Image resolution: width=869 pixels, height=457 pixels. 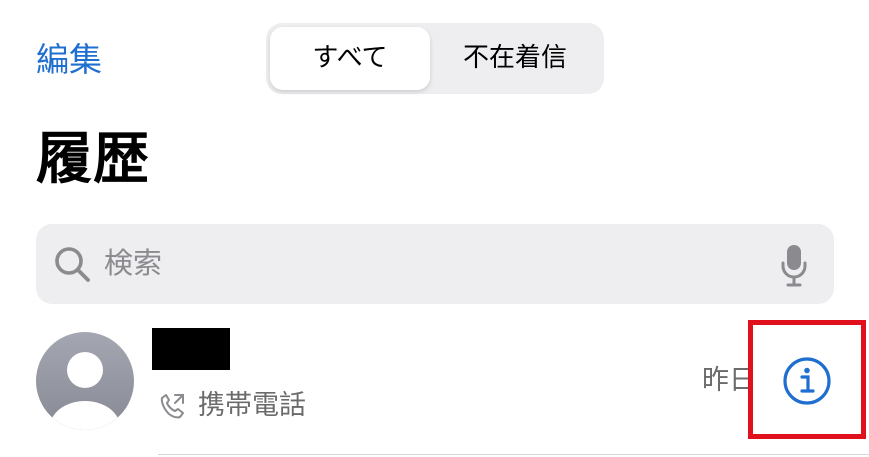 I want to click on phone-outgoing-icon, so click(x=172, y=406).